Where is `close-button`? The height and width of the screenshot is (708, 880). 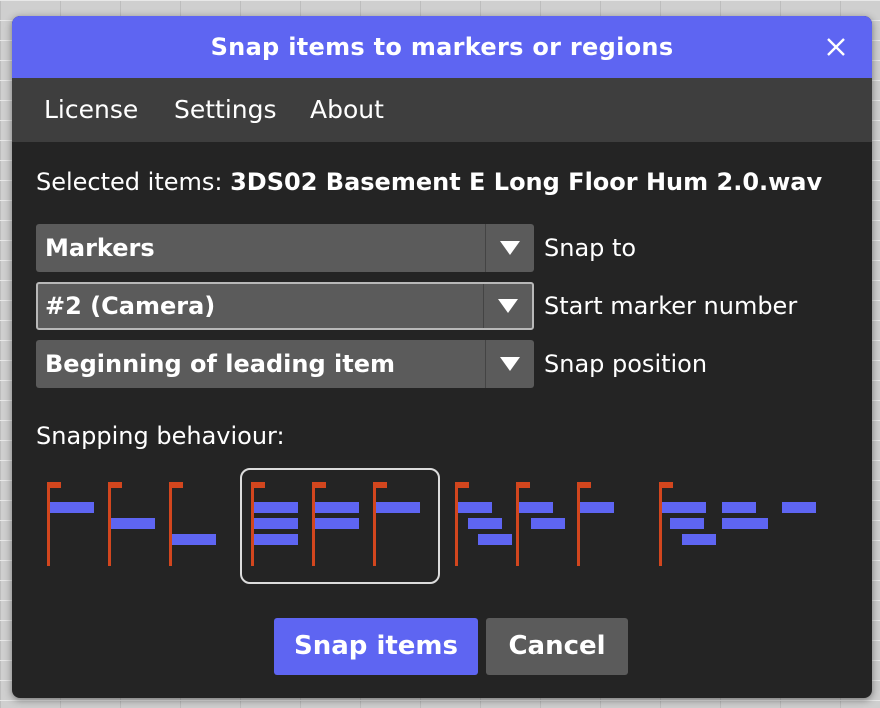
close-button is located at coordinates (836, 47).